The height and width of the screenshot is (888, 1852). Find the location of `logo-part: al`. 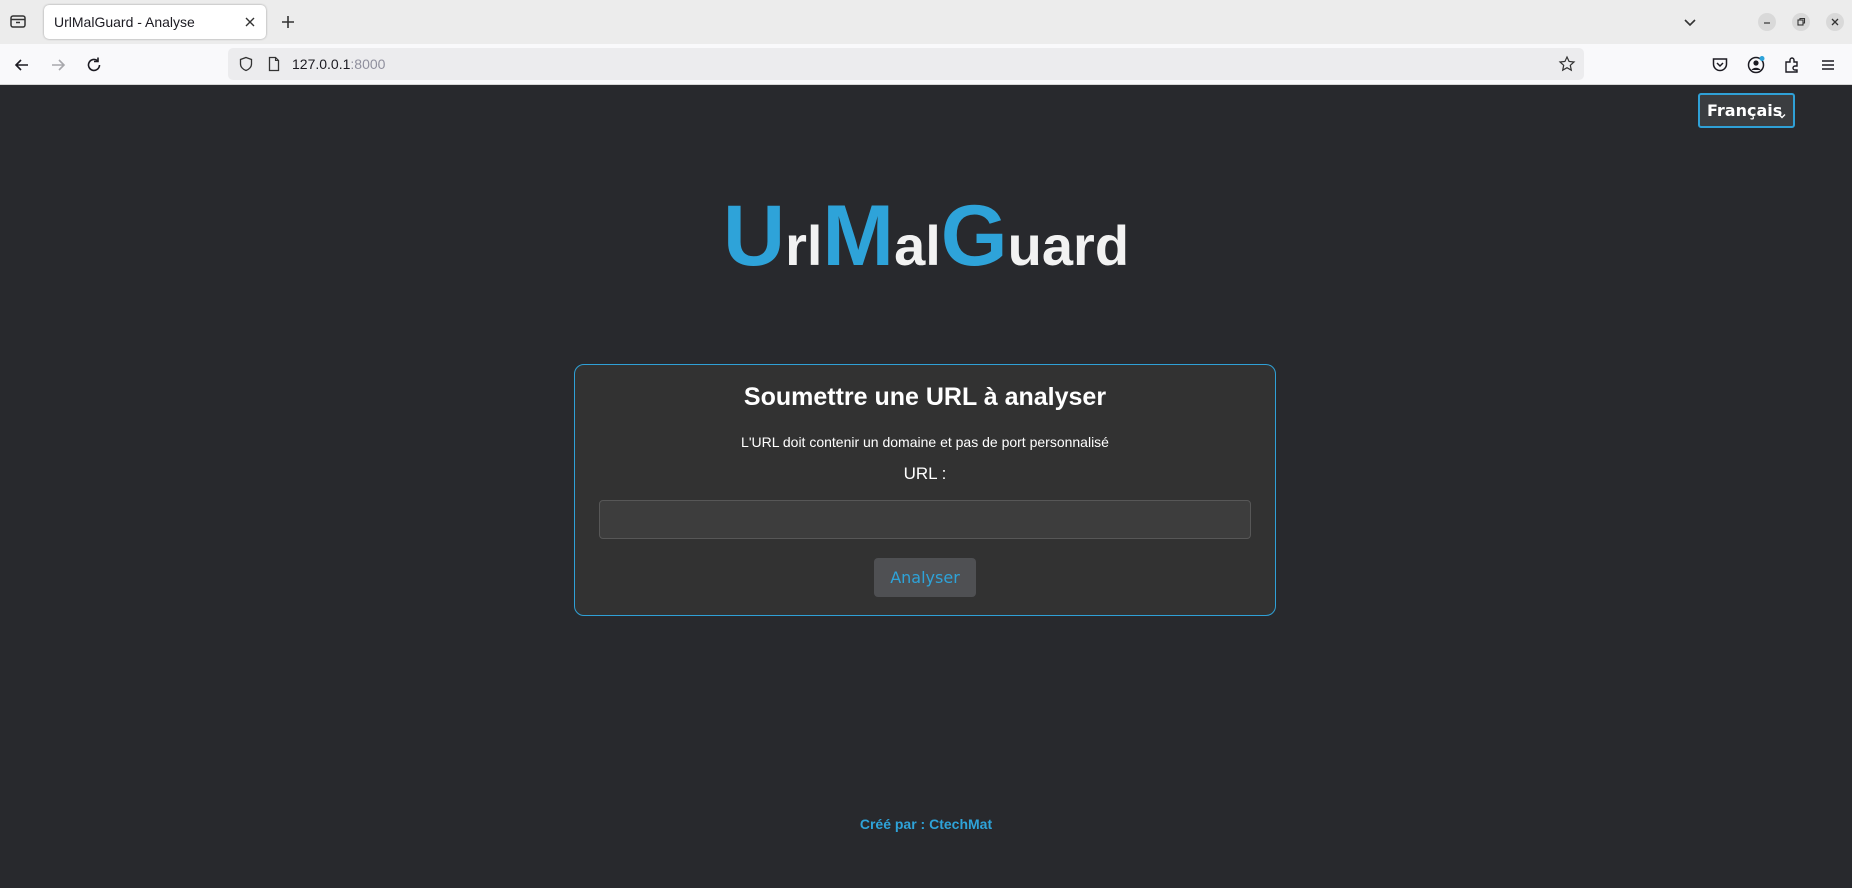

logo-part: al is located at coordinates (917, 245).